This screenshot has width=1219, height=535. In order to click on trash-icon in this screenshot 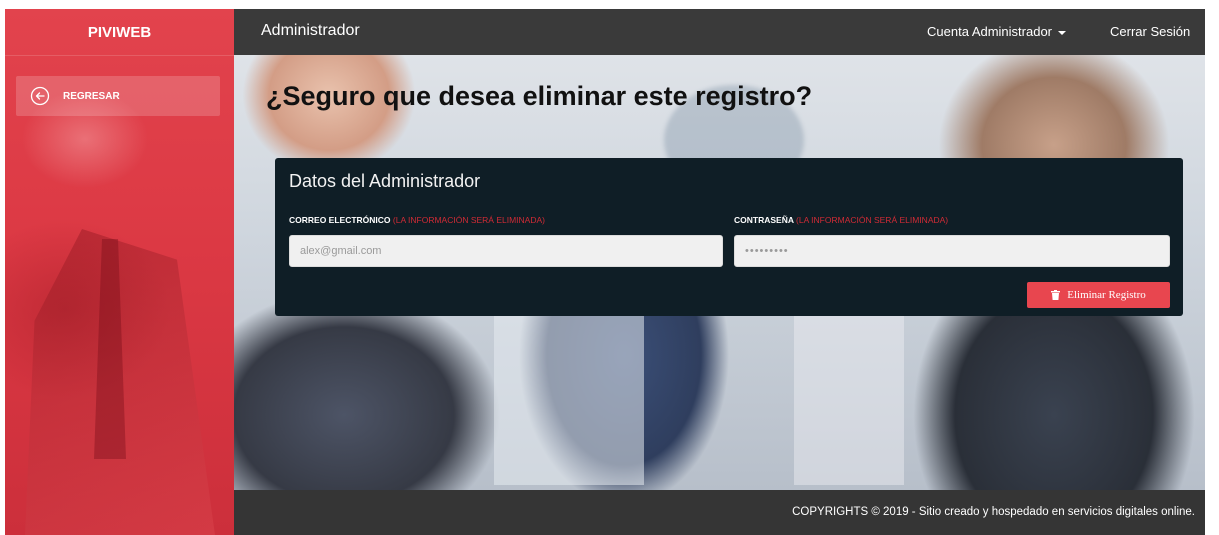, I will do `click(1056, 295)`.